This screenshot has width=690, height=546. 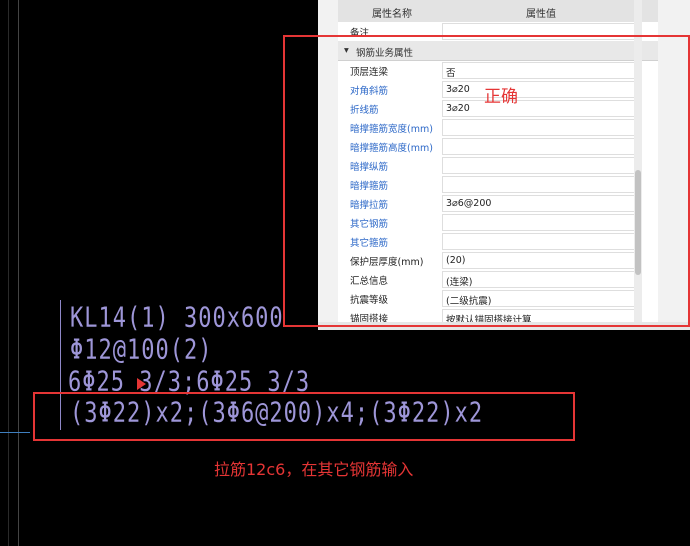 I want to click on property-table-header: 属性名称 属性值, so click(x=498, y=11).